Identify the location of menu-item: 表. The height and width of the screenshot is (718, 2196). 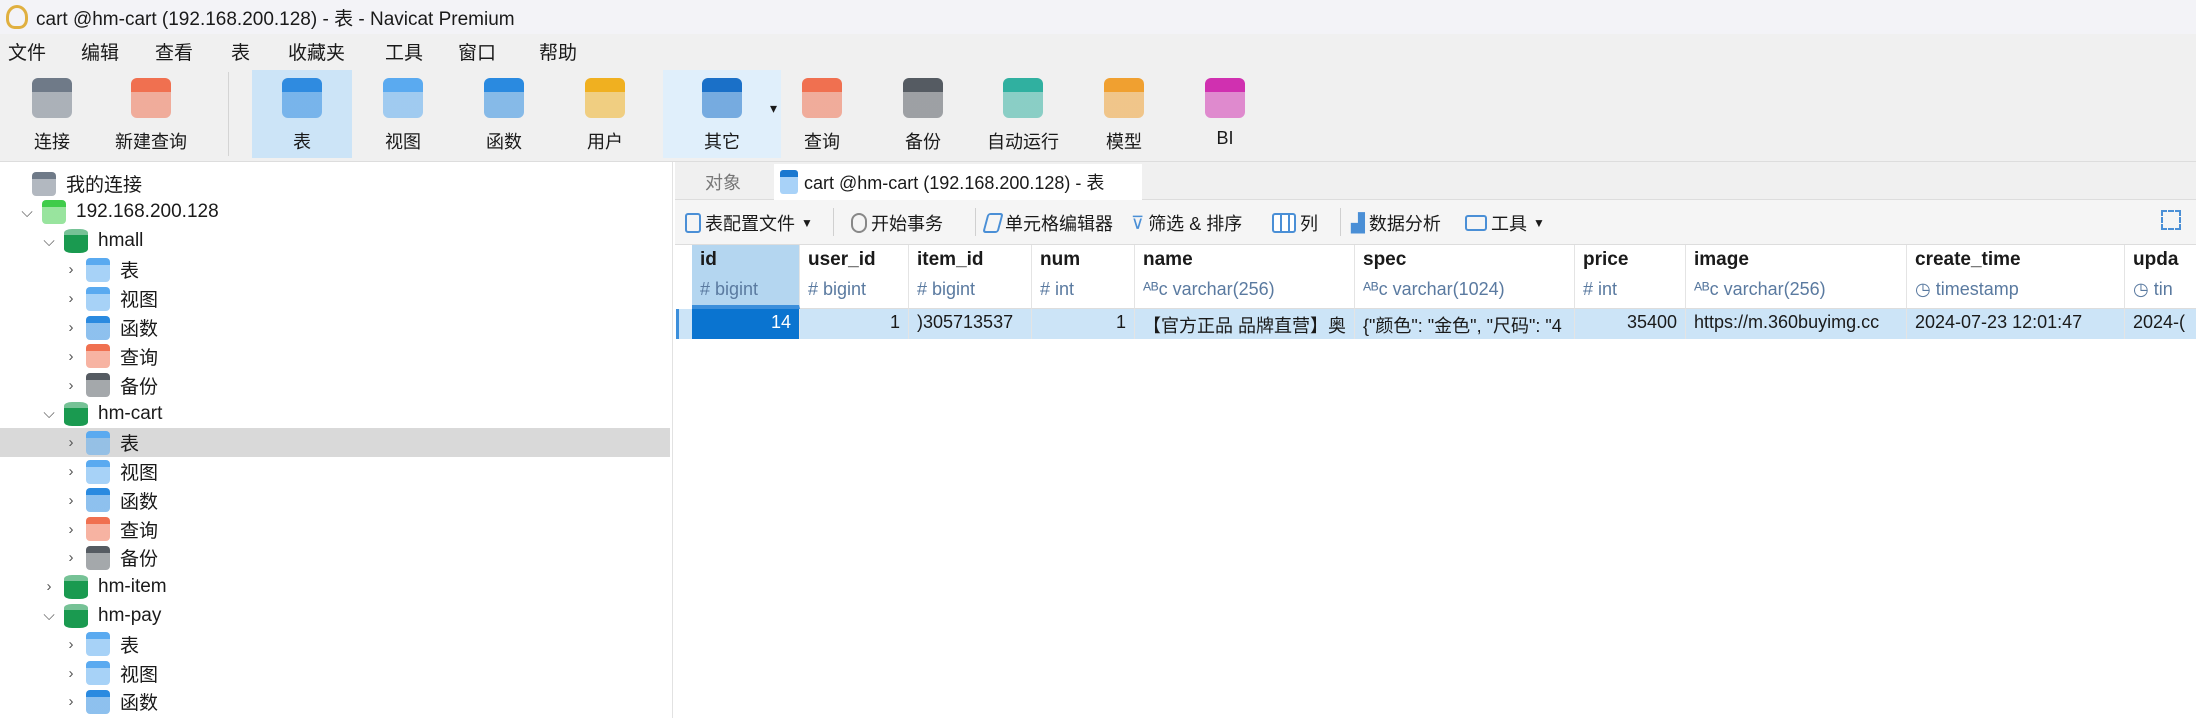
(240, 51).